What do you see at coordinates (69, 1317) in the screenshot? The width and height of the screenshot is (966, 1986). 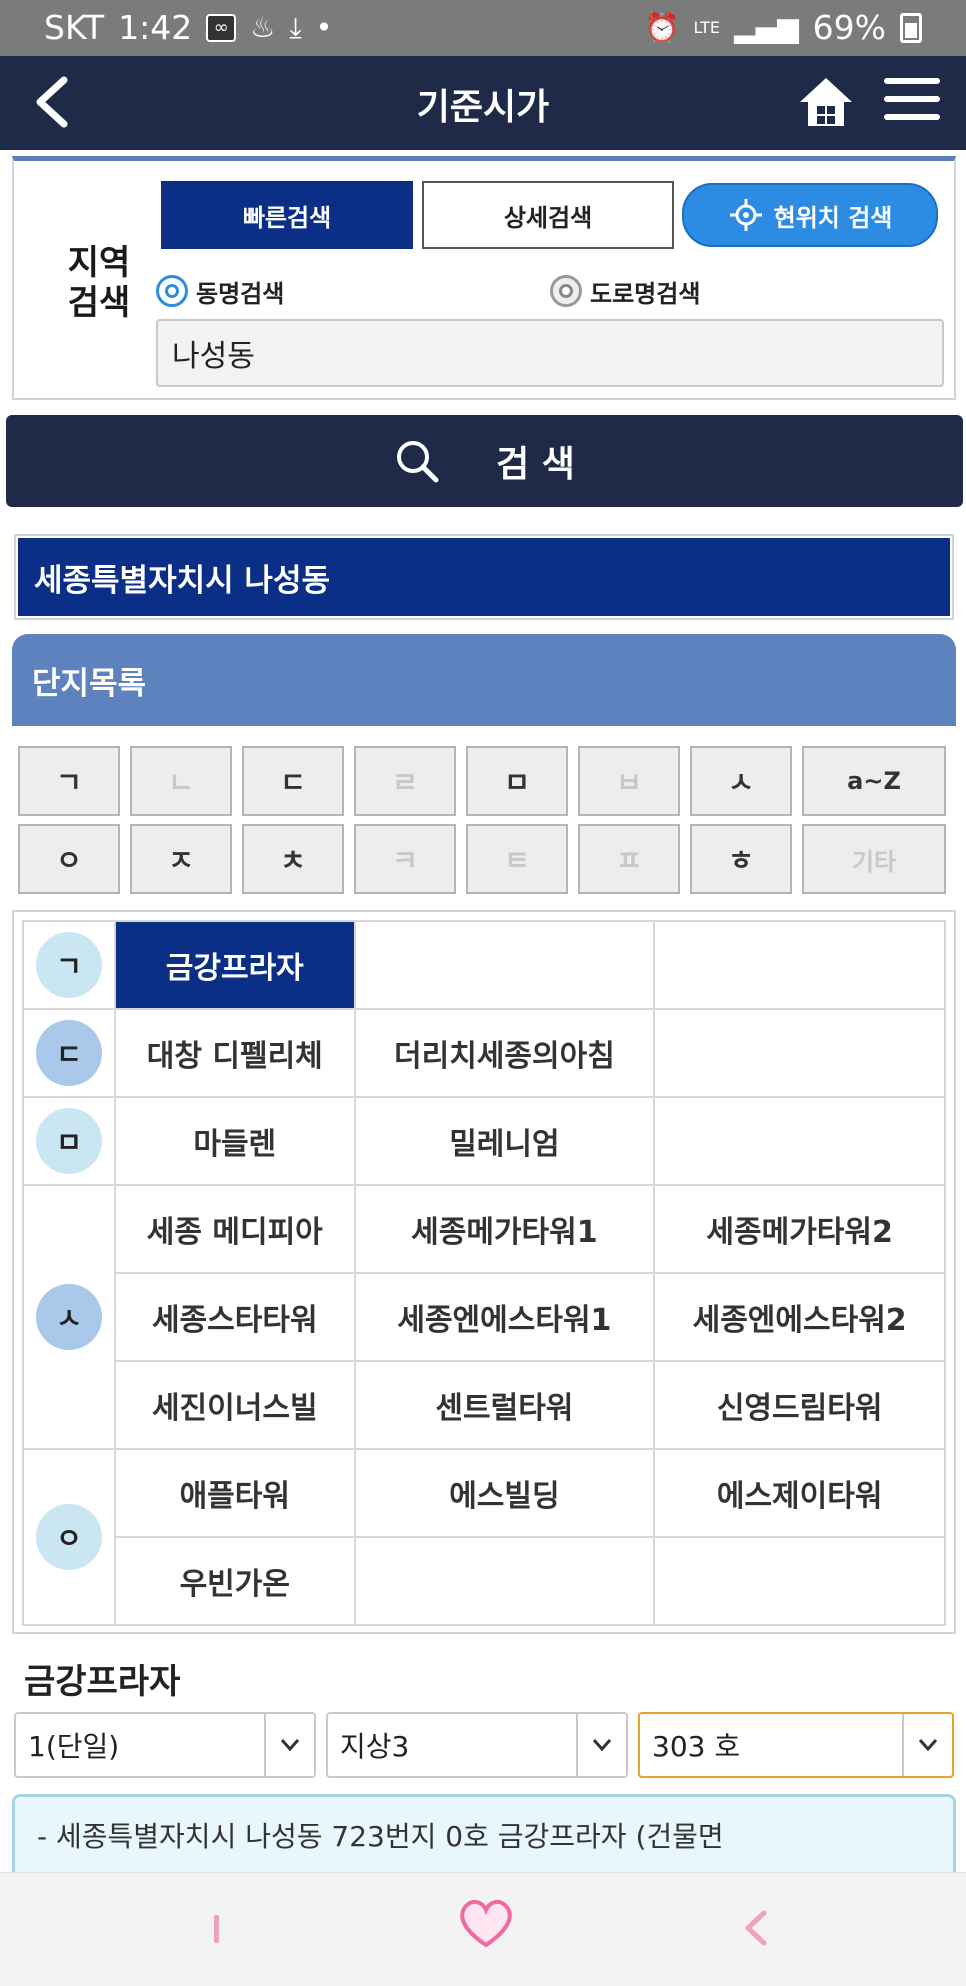 I see `initial-badge-s: ㅅ` at bounding box center [69, 1317].